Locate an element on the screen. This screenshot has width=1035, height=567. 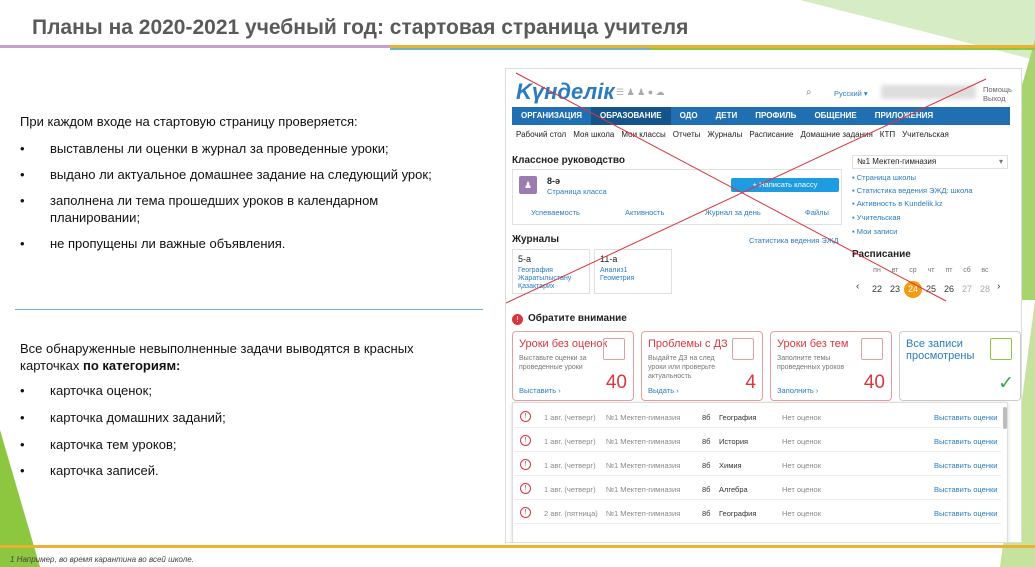
notes-icon is located at coordinates (1001, 349).